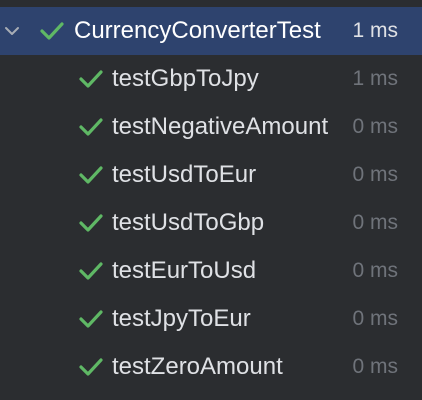 The height and width of the screenshot is (400, 422). I want to click on test-row: testNegativeAmount 0 ms, so click(211, 127).